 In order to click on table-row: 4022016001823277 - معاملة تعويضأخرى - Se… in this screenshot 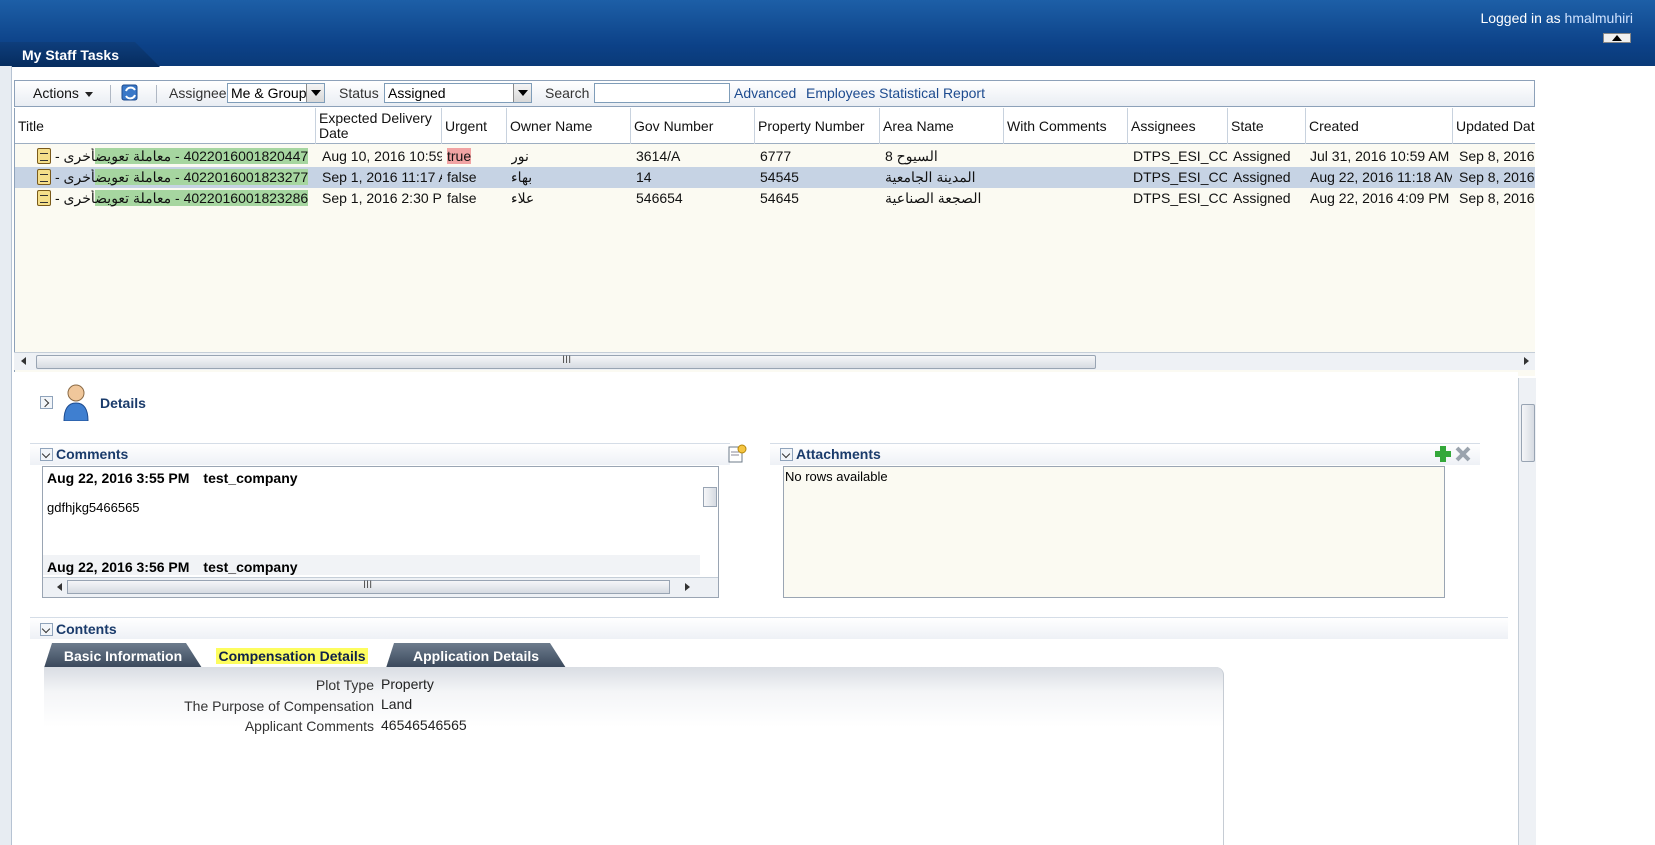, I will do `click(775, 177)`.